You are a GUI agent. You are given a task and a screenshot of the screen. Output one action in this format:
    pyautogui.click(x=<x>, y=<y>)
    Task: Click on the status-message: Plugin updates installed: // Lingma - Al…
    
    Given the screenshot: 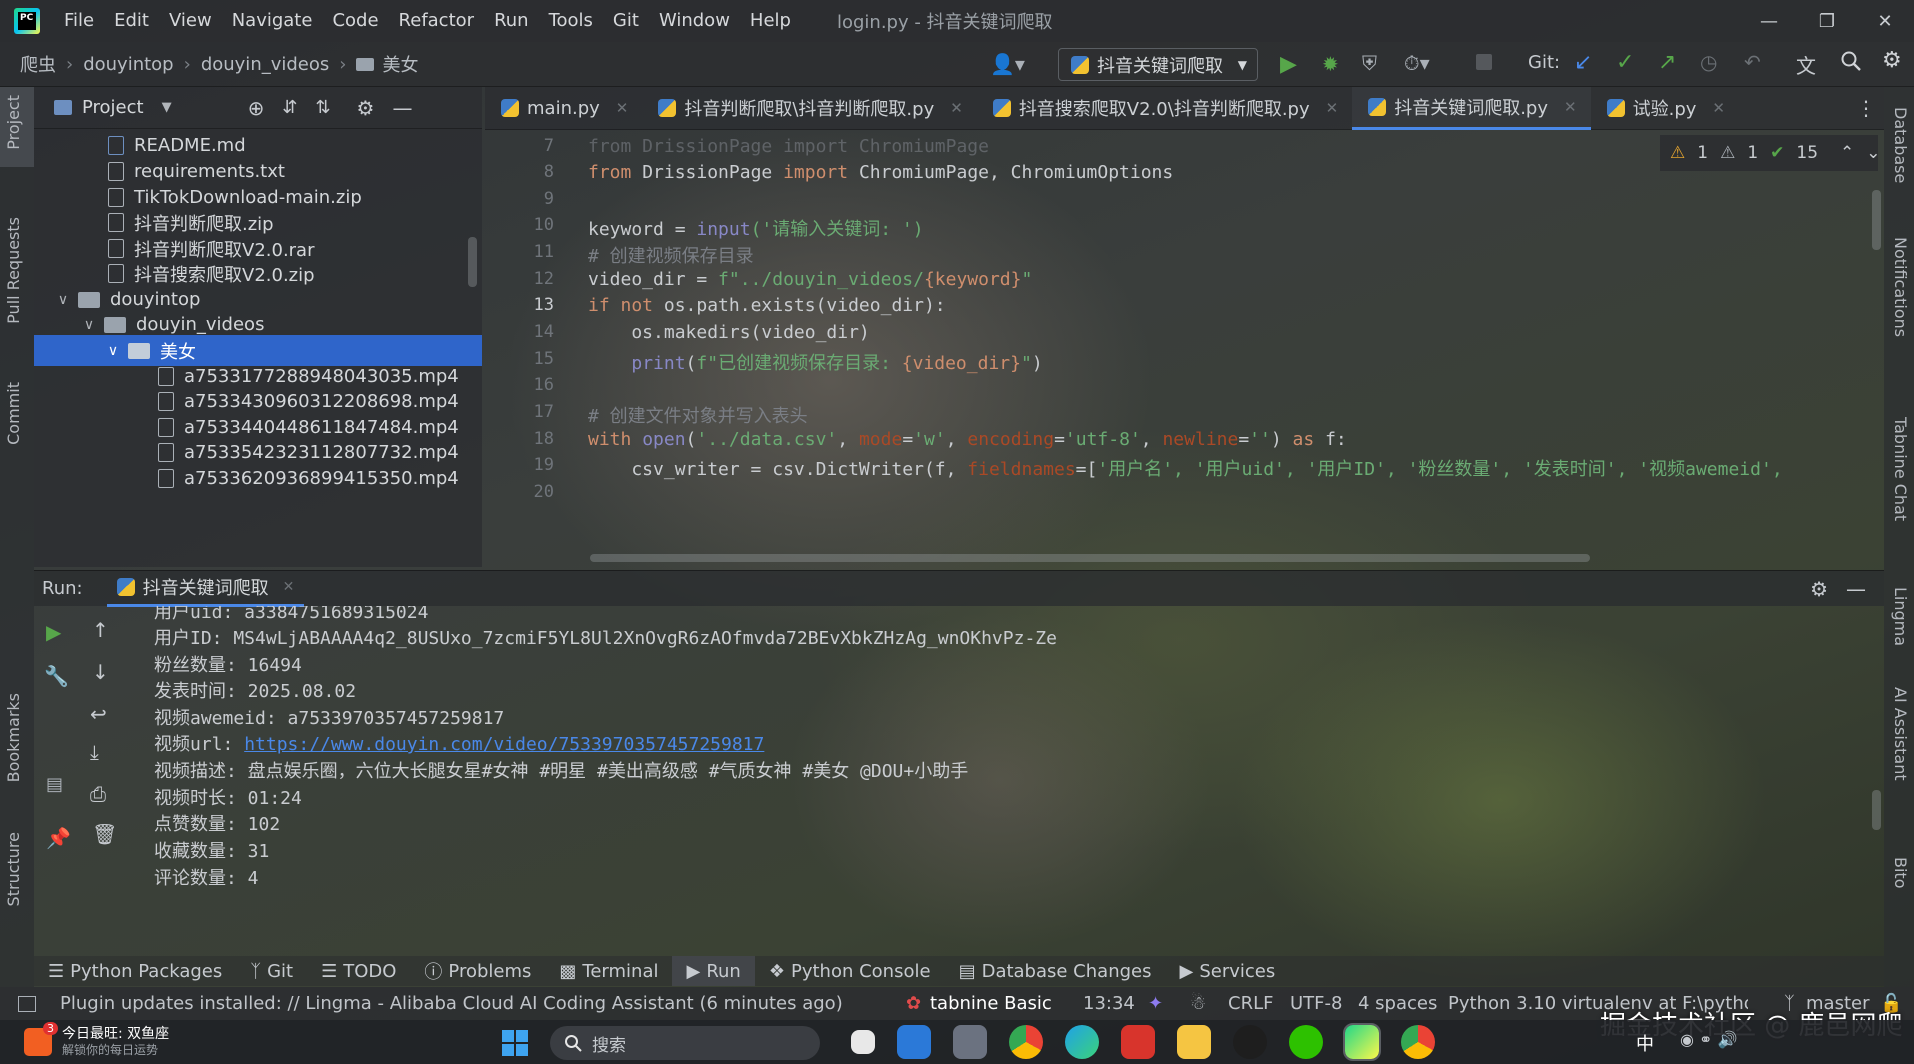 What is the action you would take?
    pyautogui.click(x=451, y=1003)
    